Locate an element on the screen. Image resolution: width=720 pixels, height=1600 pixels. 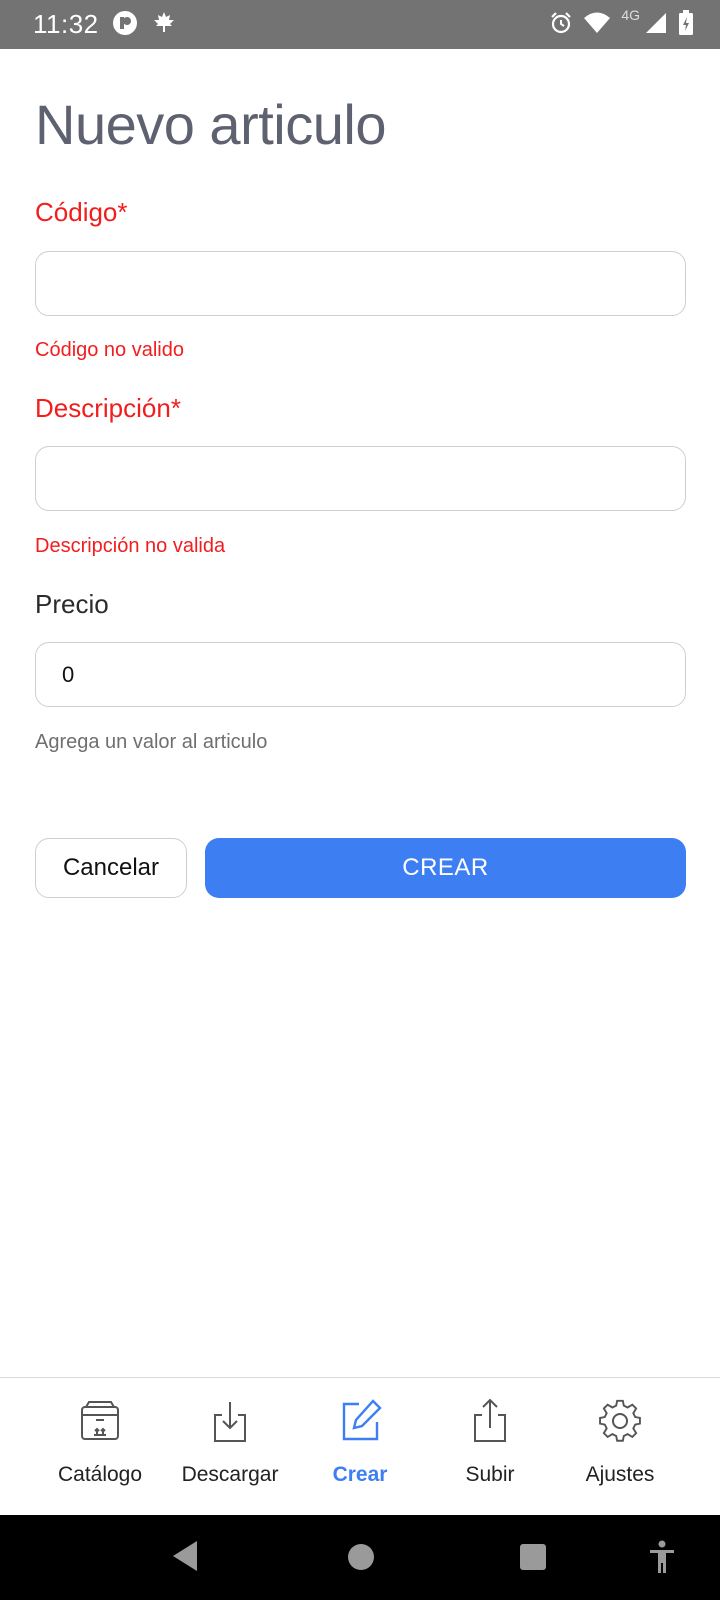
status-right-icons: 4G is located at coordinates (621, 21).